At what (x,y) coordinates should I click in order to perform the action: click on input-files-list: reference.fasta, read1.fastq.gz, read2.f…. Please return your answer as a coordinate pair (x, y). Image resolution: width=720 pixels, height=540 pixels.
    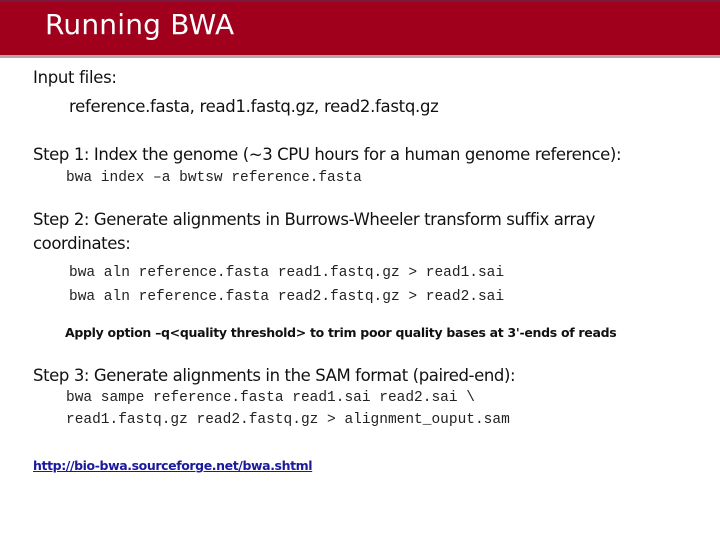
    Looking at the image, I should click on (254, 106).